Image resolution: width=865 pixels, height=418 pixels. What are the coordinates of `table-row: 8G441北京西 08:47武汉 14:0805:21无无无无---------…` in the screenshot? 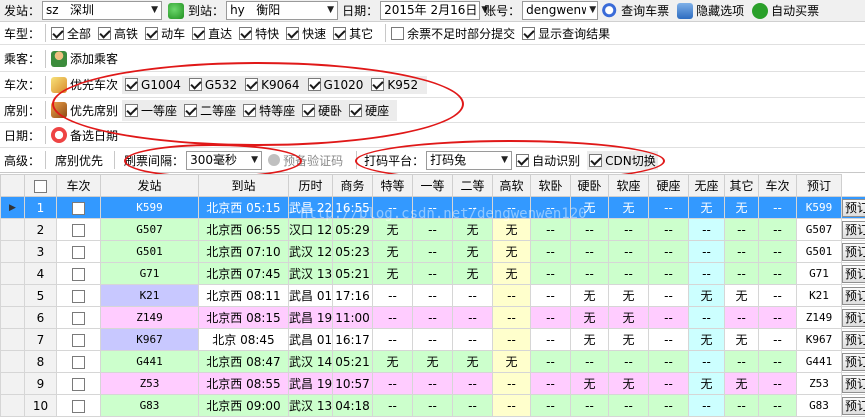 It's located at (432, 361).